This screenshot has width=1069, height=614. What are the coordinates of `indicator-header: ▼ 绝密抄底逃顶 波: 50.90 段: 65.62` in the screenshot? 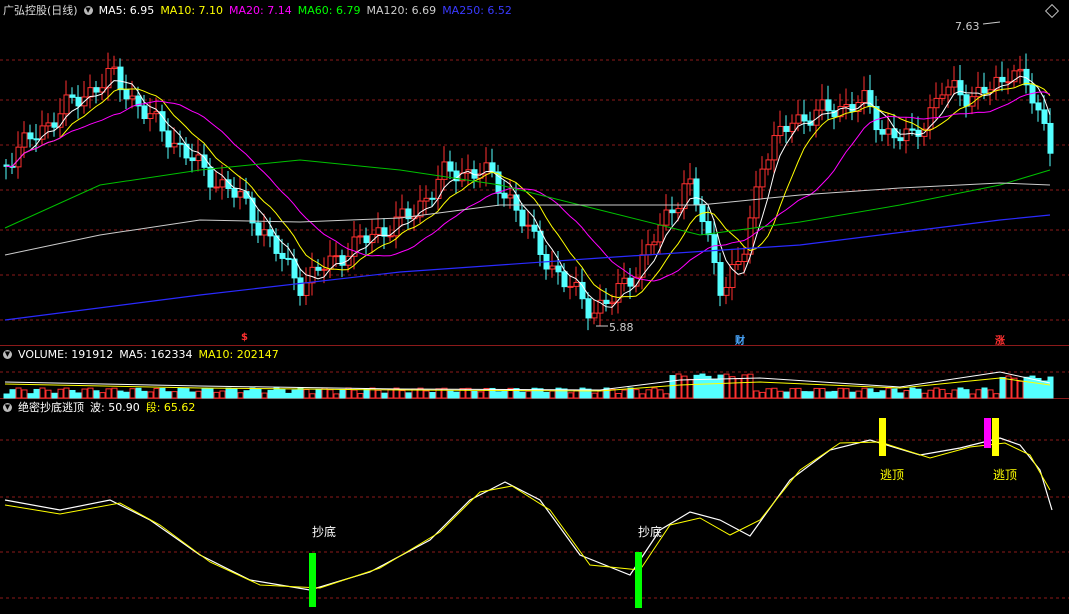 It's located at (97, 407).